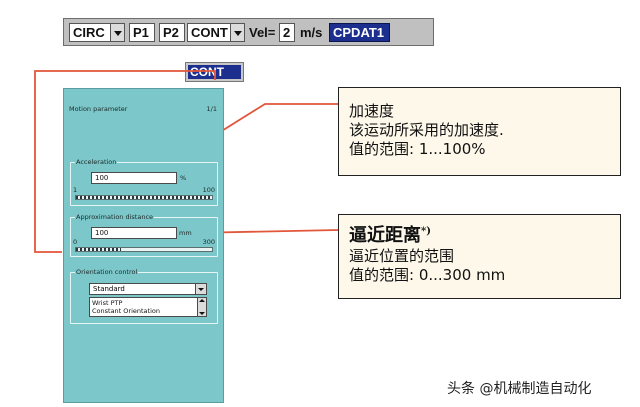 Image resolution: width=640 pixels, height=407 pixels. I want to click on approximation-slider, so click(144, 249).